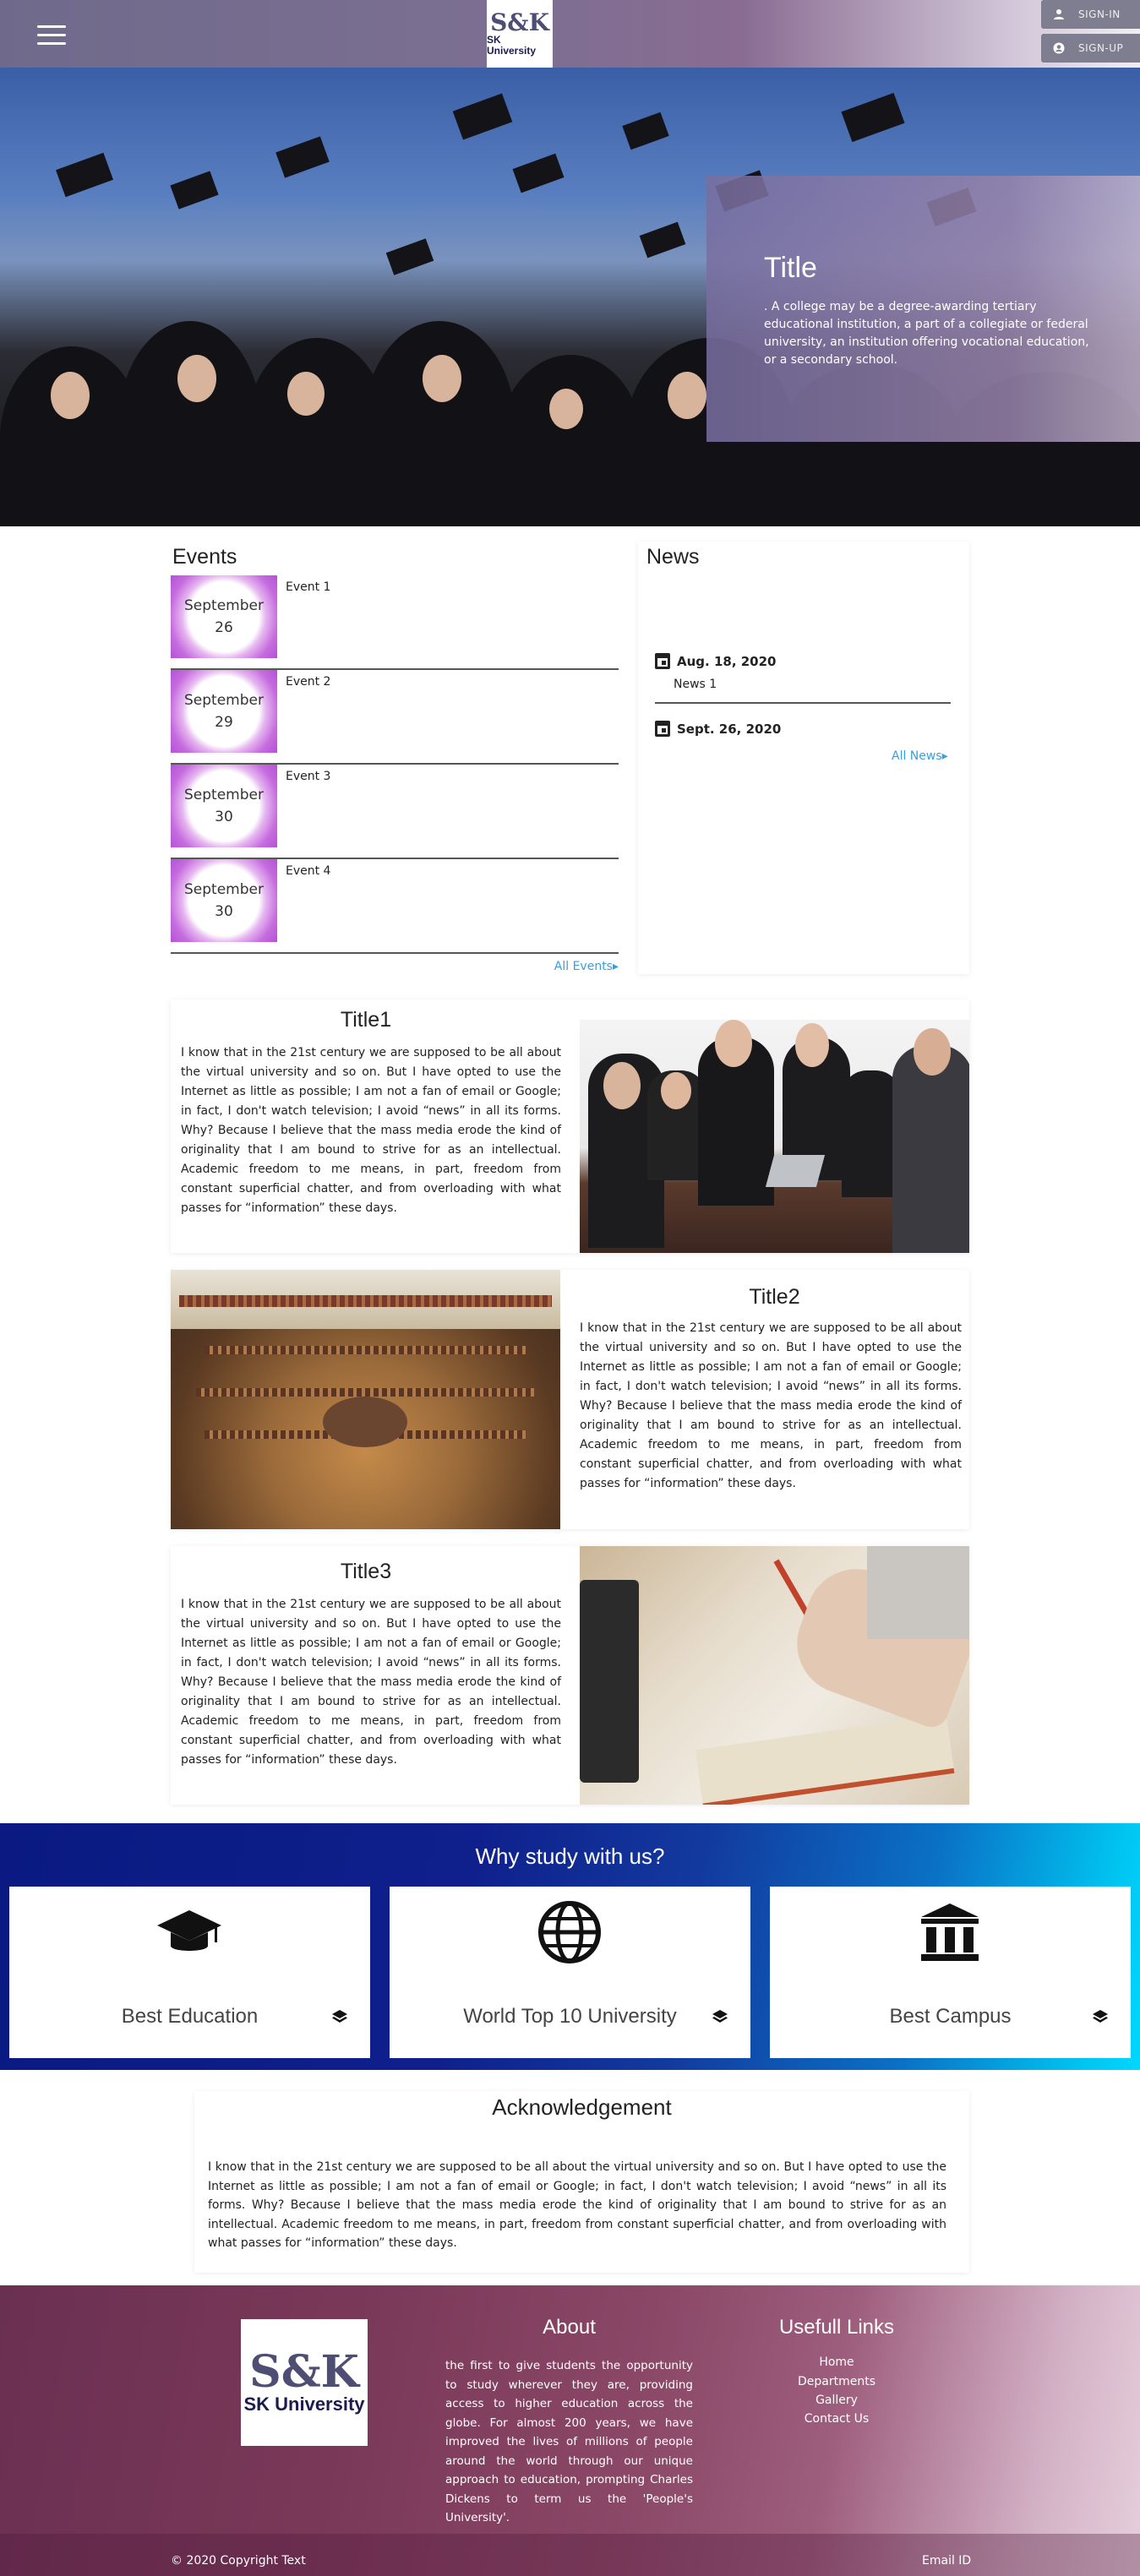 The image size is (1140, 2576). What do you see at coordinates (570, 2016) in the screenshot?
I see `why-card-label: World Top 10 University` at bounding box center [570, 2016].